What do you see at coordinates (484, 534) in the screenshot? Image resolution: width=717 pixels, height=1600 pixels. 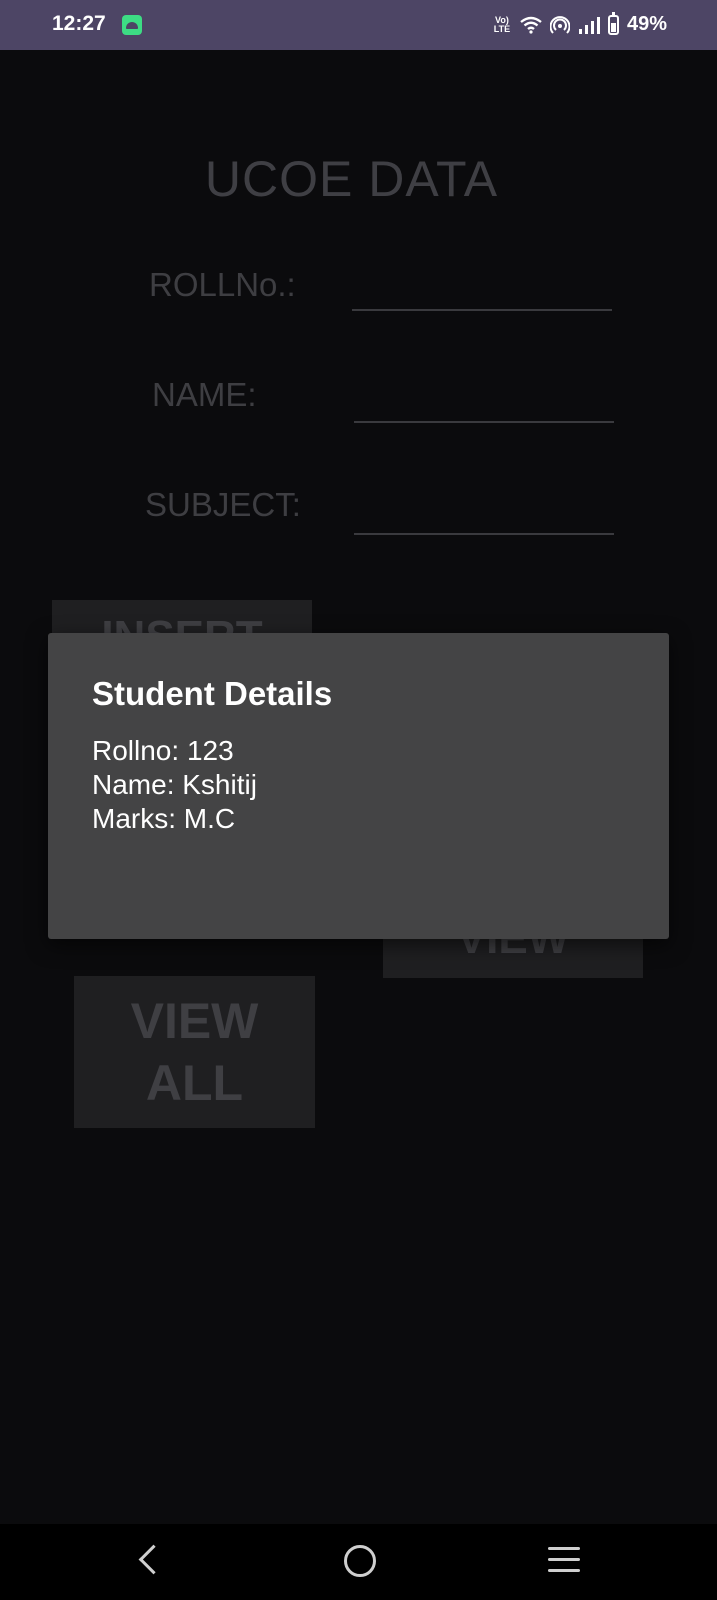 I see `subject-input` at bounding box center [484, 534].